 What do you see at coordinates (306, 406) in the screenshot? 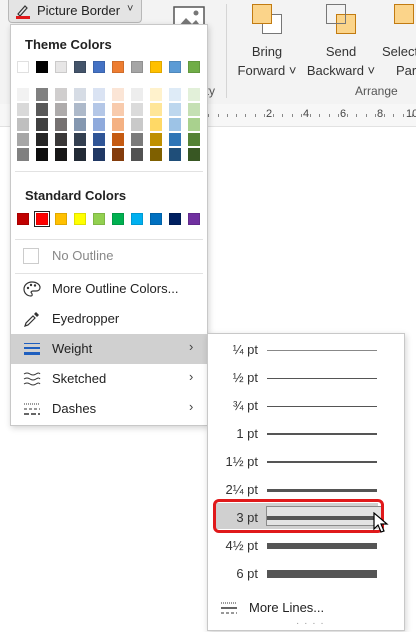
I see `weight-option: ¾ pt` at bounding box center [306, 406].